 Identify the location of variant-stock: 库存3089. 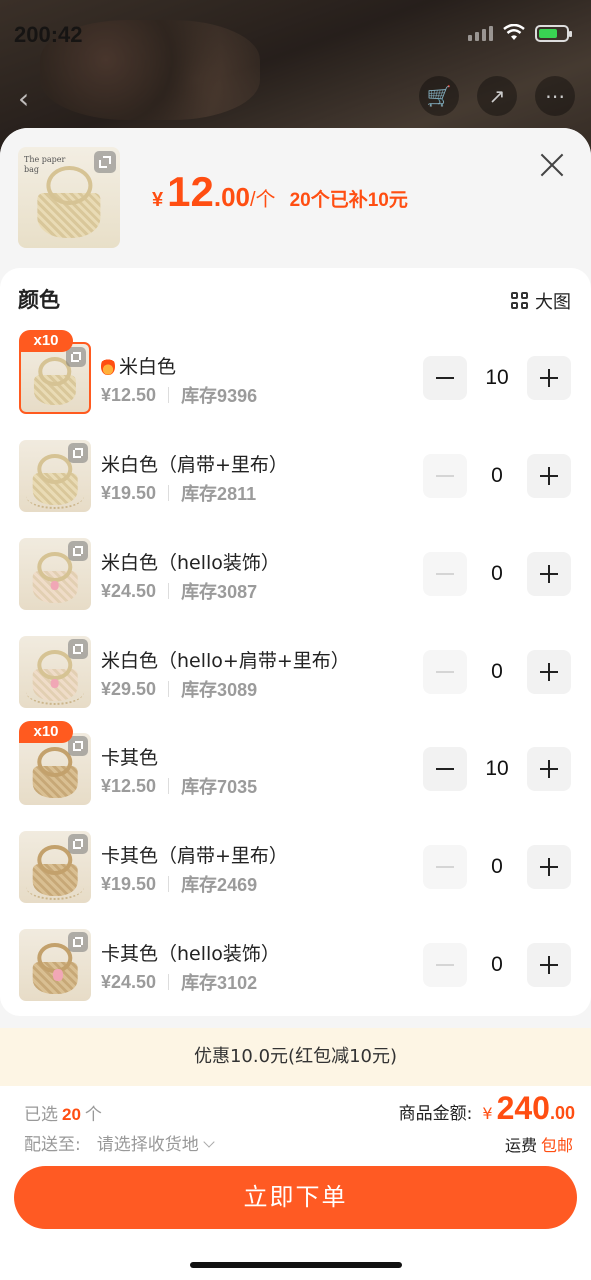
(219, 690).